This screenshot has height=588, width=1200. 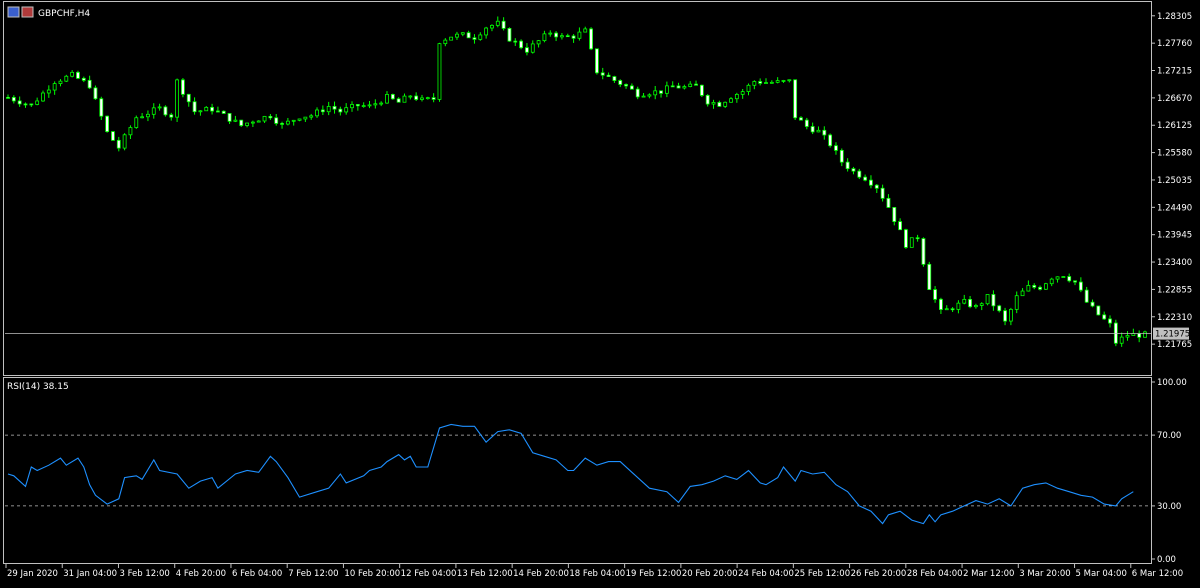 What do you see at coordinates (1157, 574) in the screenshot?
I see `time-tick-label: 6 Mar 12:00` at bounding box center [1157, 574].